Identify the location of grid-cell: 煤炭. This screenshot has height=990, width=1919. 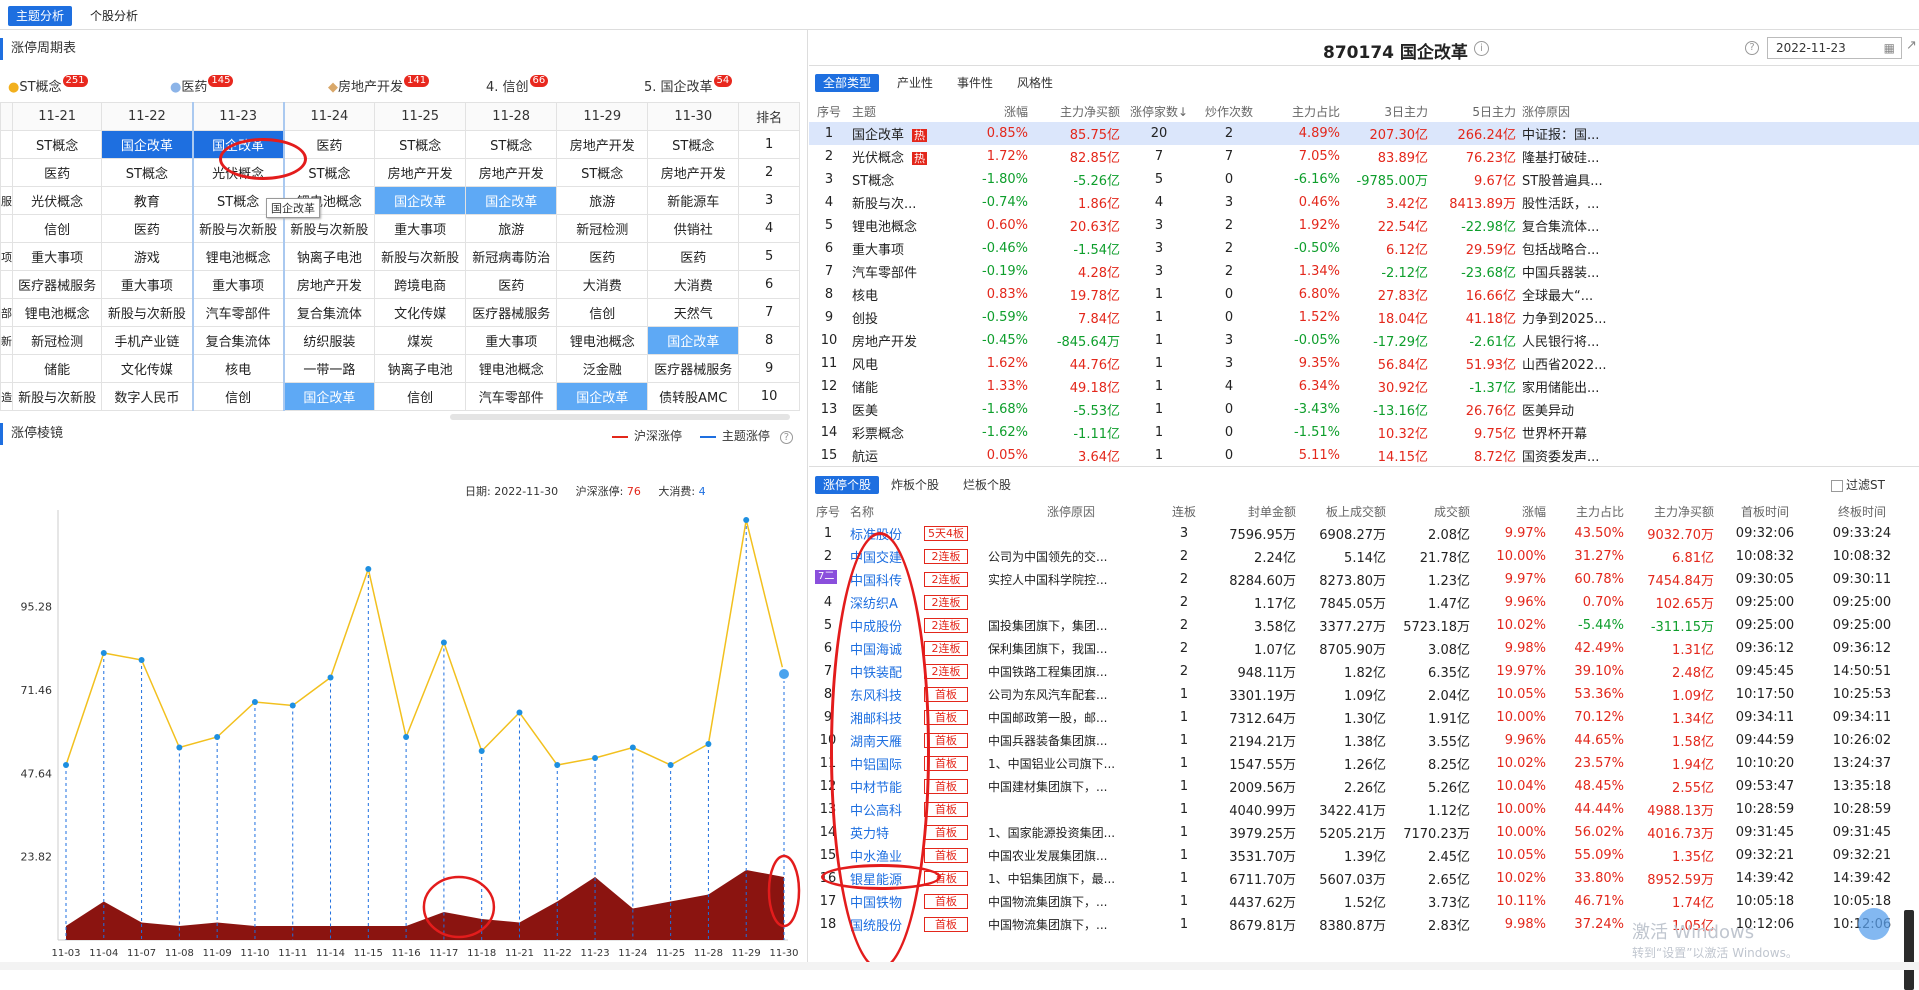
(420, 340).